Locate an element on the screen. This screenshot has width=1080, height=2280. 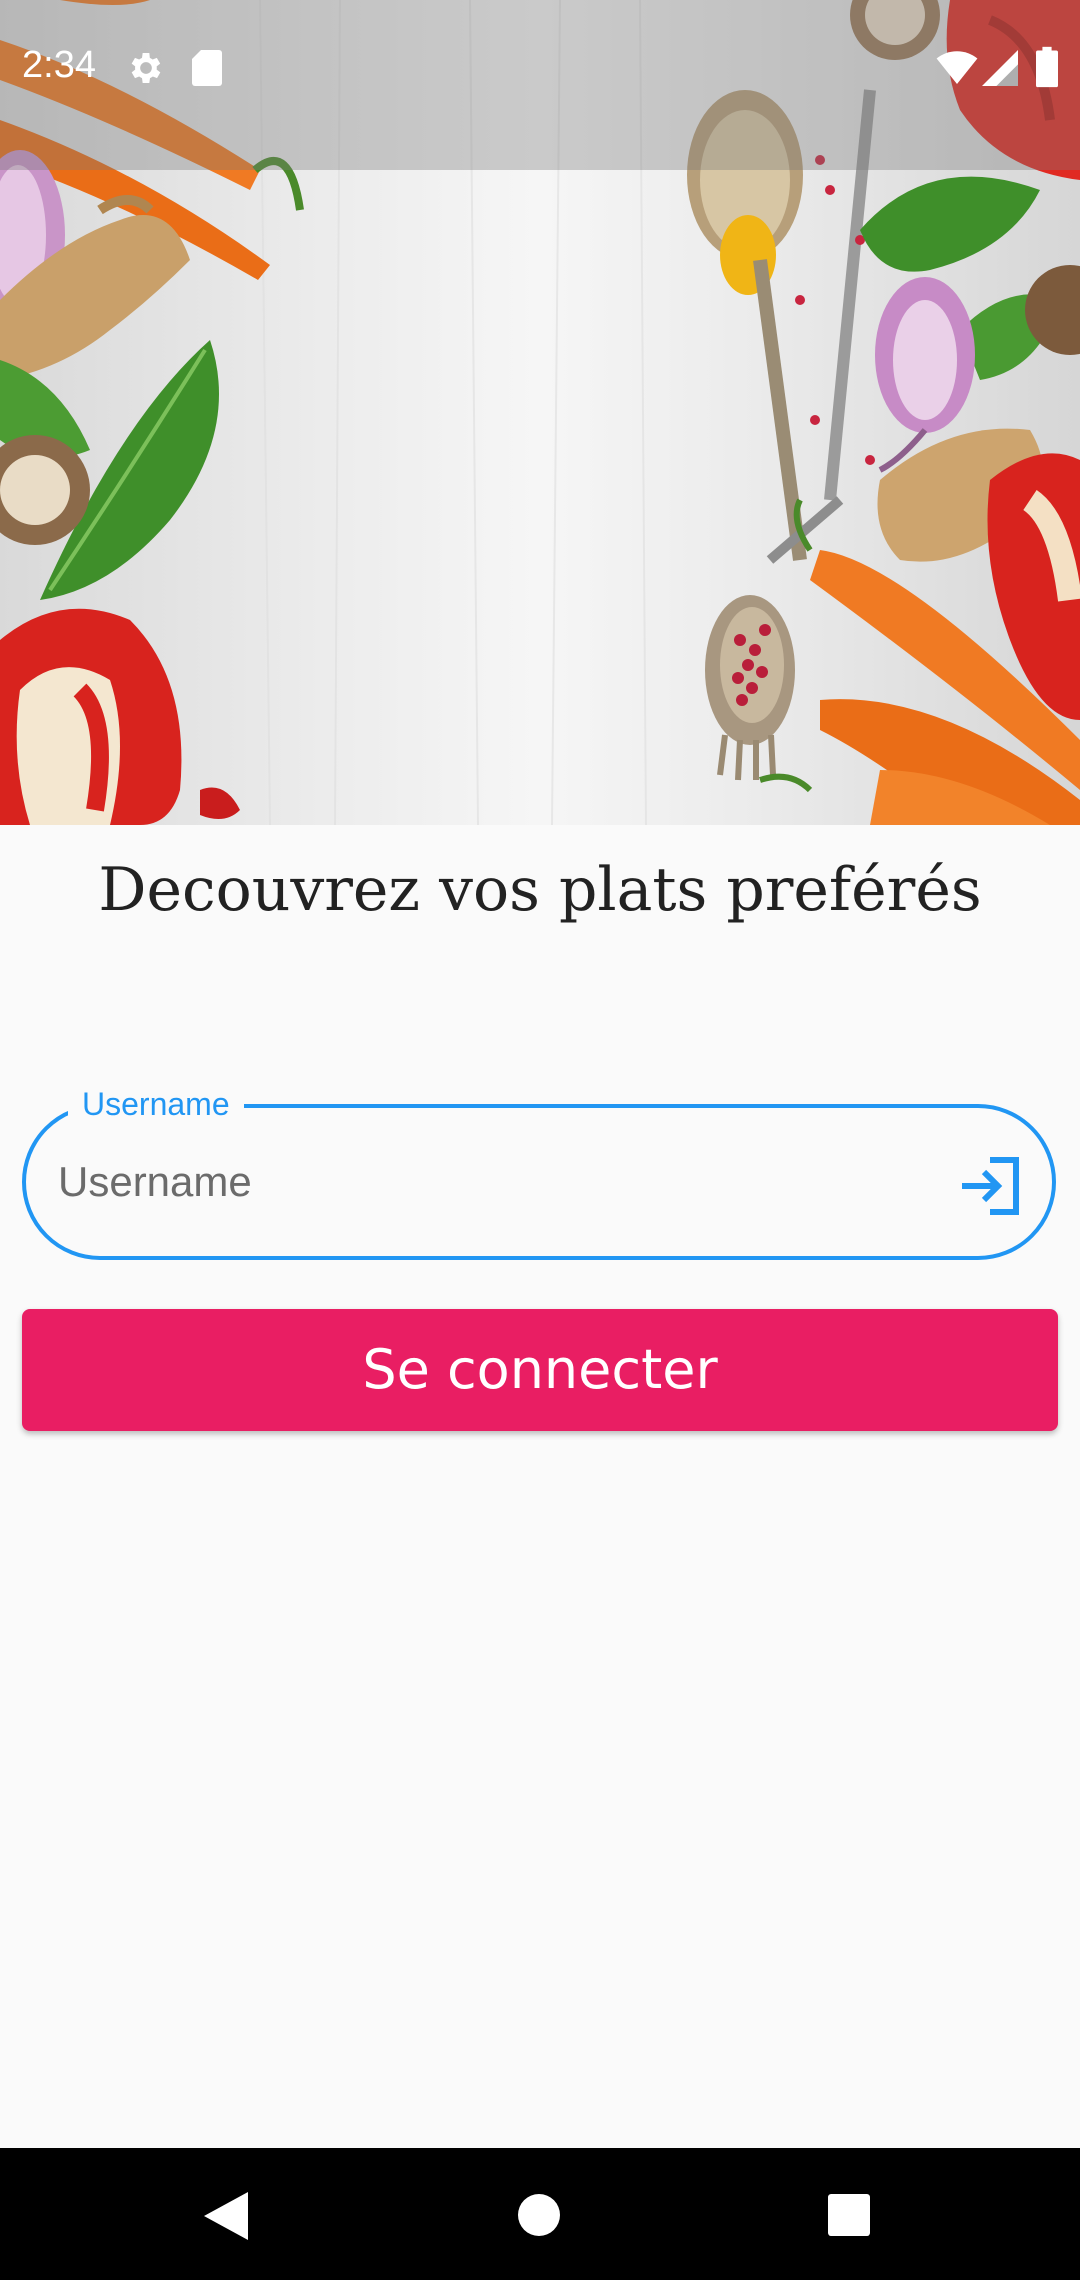
login-icon is located at coordinates (990, 1186).